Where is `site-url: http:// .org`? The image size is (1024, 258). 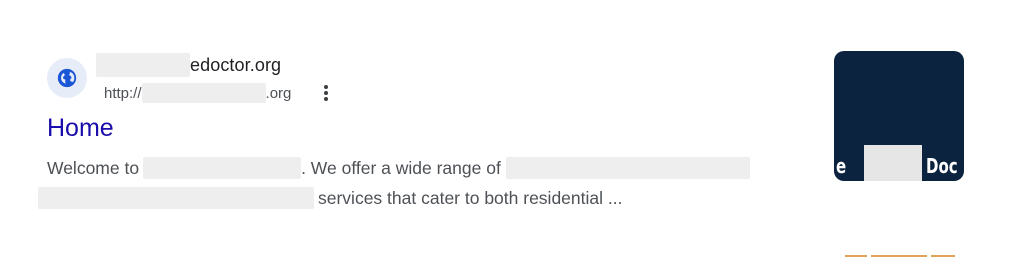 site-url: http:// .org is located at coordinates (197, 93).